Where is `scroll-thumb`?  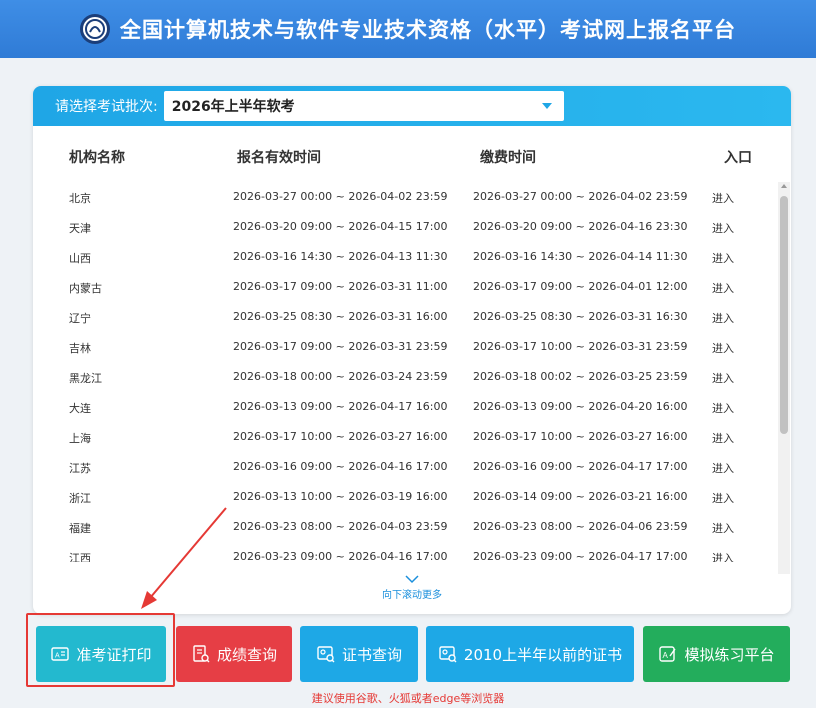
scroll-thumb is located at coordinates (784, 315).